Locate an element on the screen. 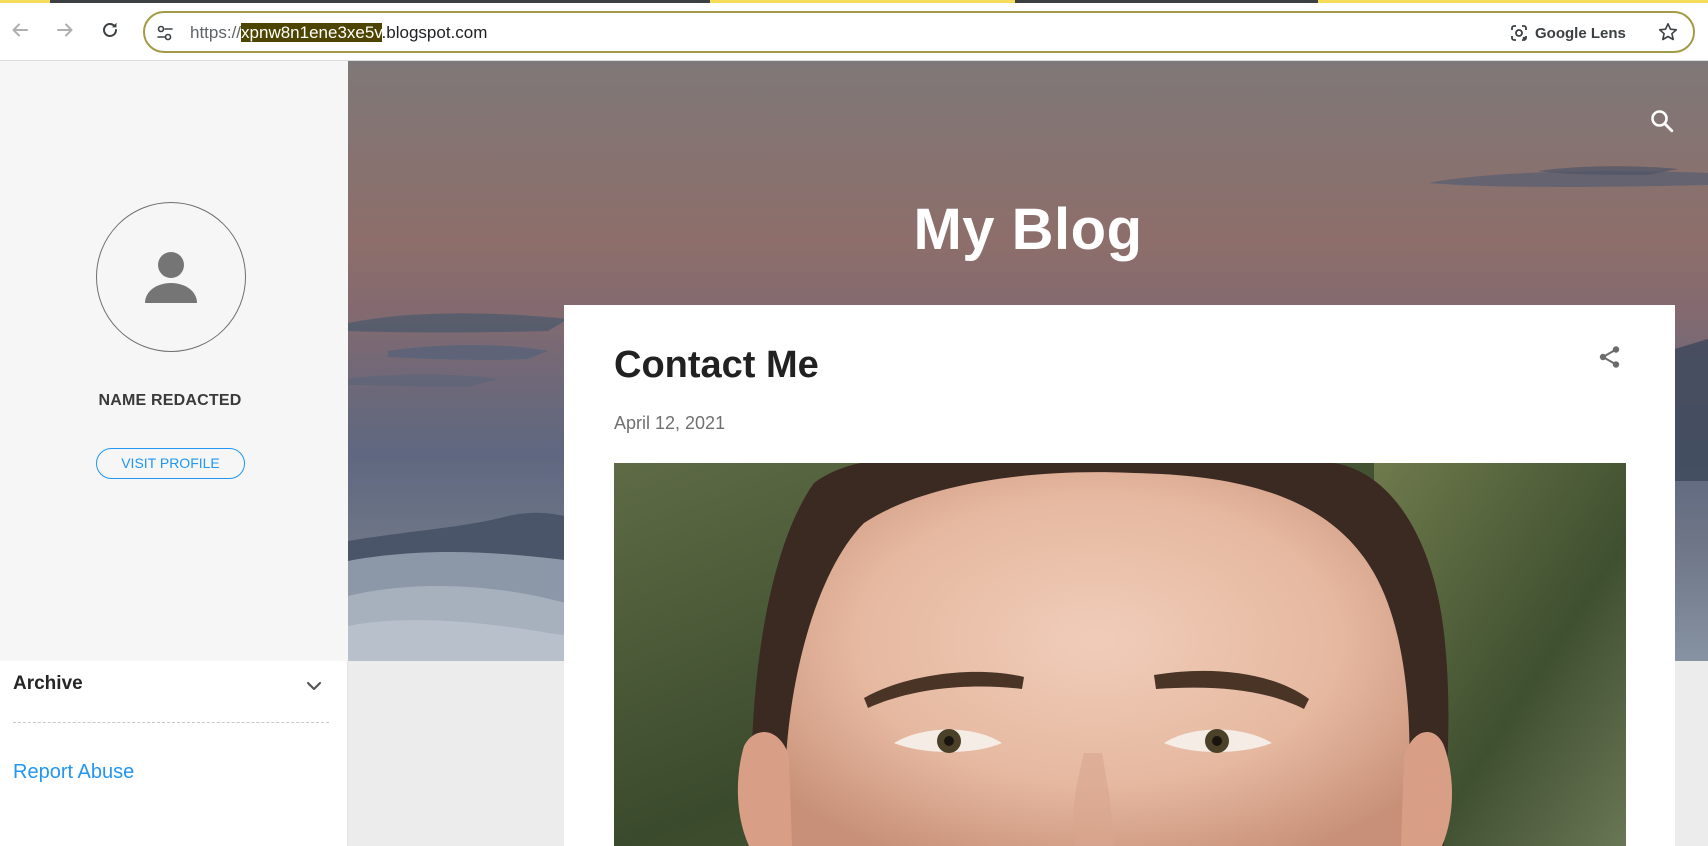 This screenshot has height=846, width=1708. profile-panel: NAME REDACTED VISIT PROFILE is located at coordinates (174, 361).